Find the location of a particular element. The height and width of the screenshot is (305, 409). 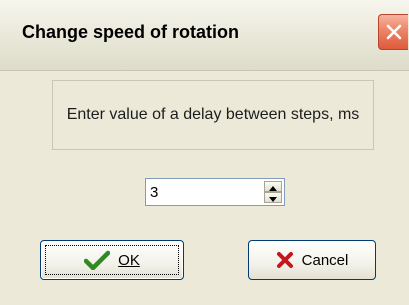

close-icon is located at coordinates (394, 32).